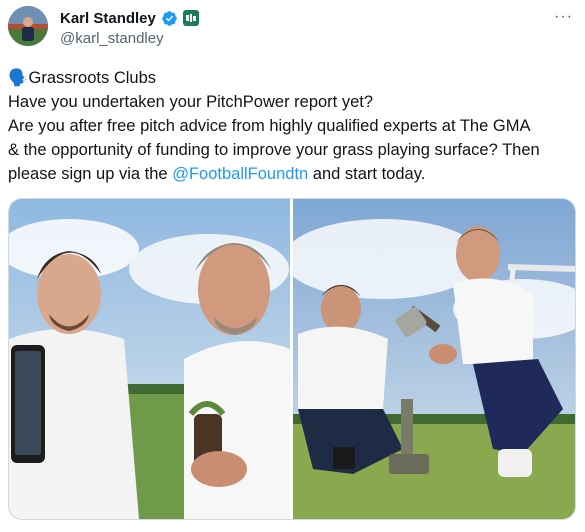 Image resolution: width=585 pixels, height=532 pixels. What do you see at coordinates (292, 28) in the screenshot?
I see `tweet-header: Karl Standley @karl_standley ···` at bounding box center [292, 28].